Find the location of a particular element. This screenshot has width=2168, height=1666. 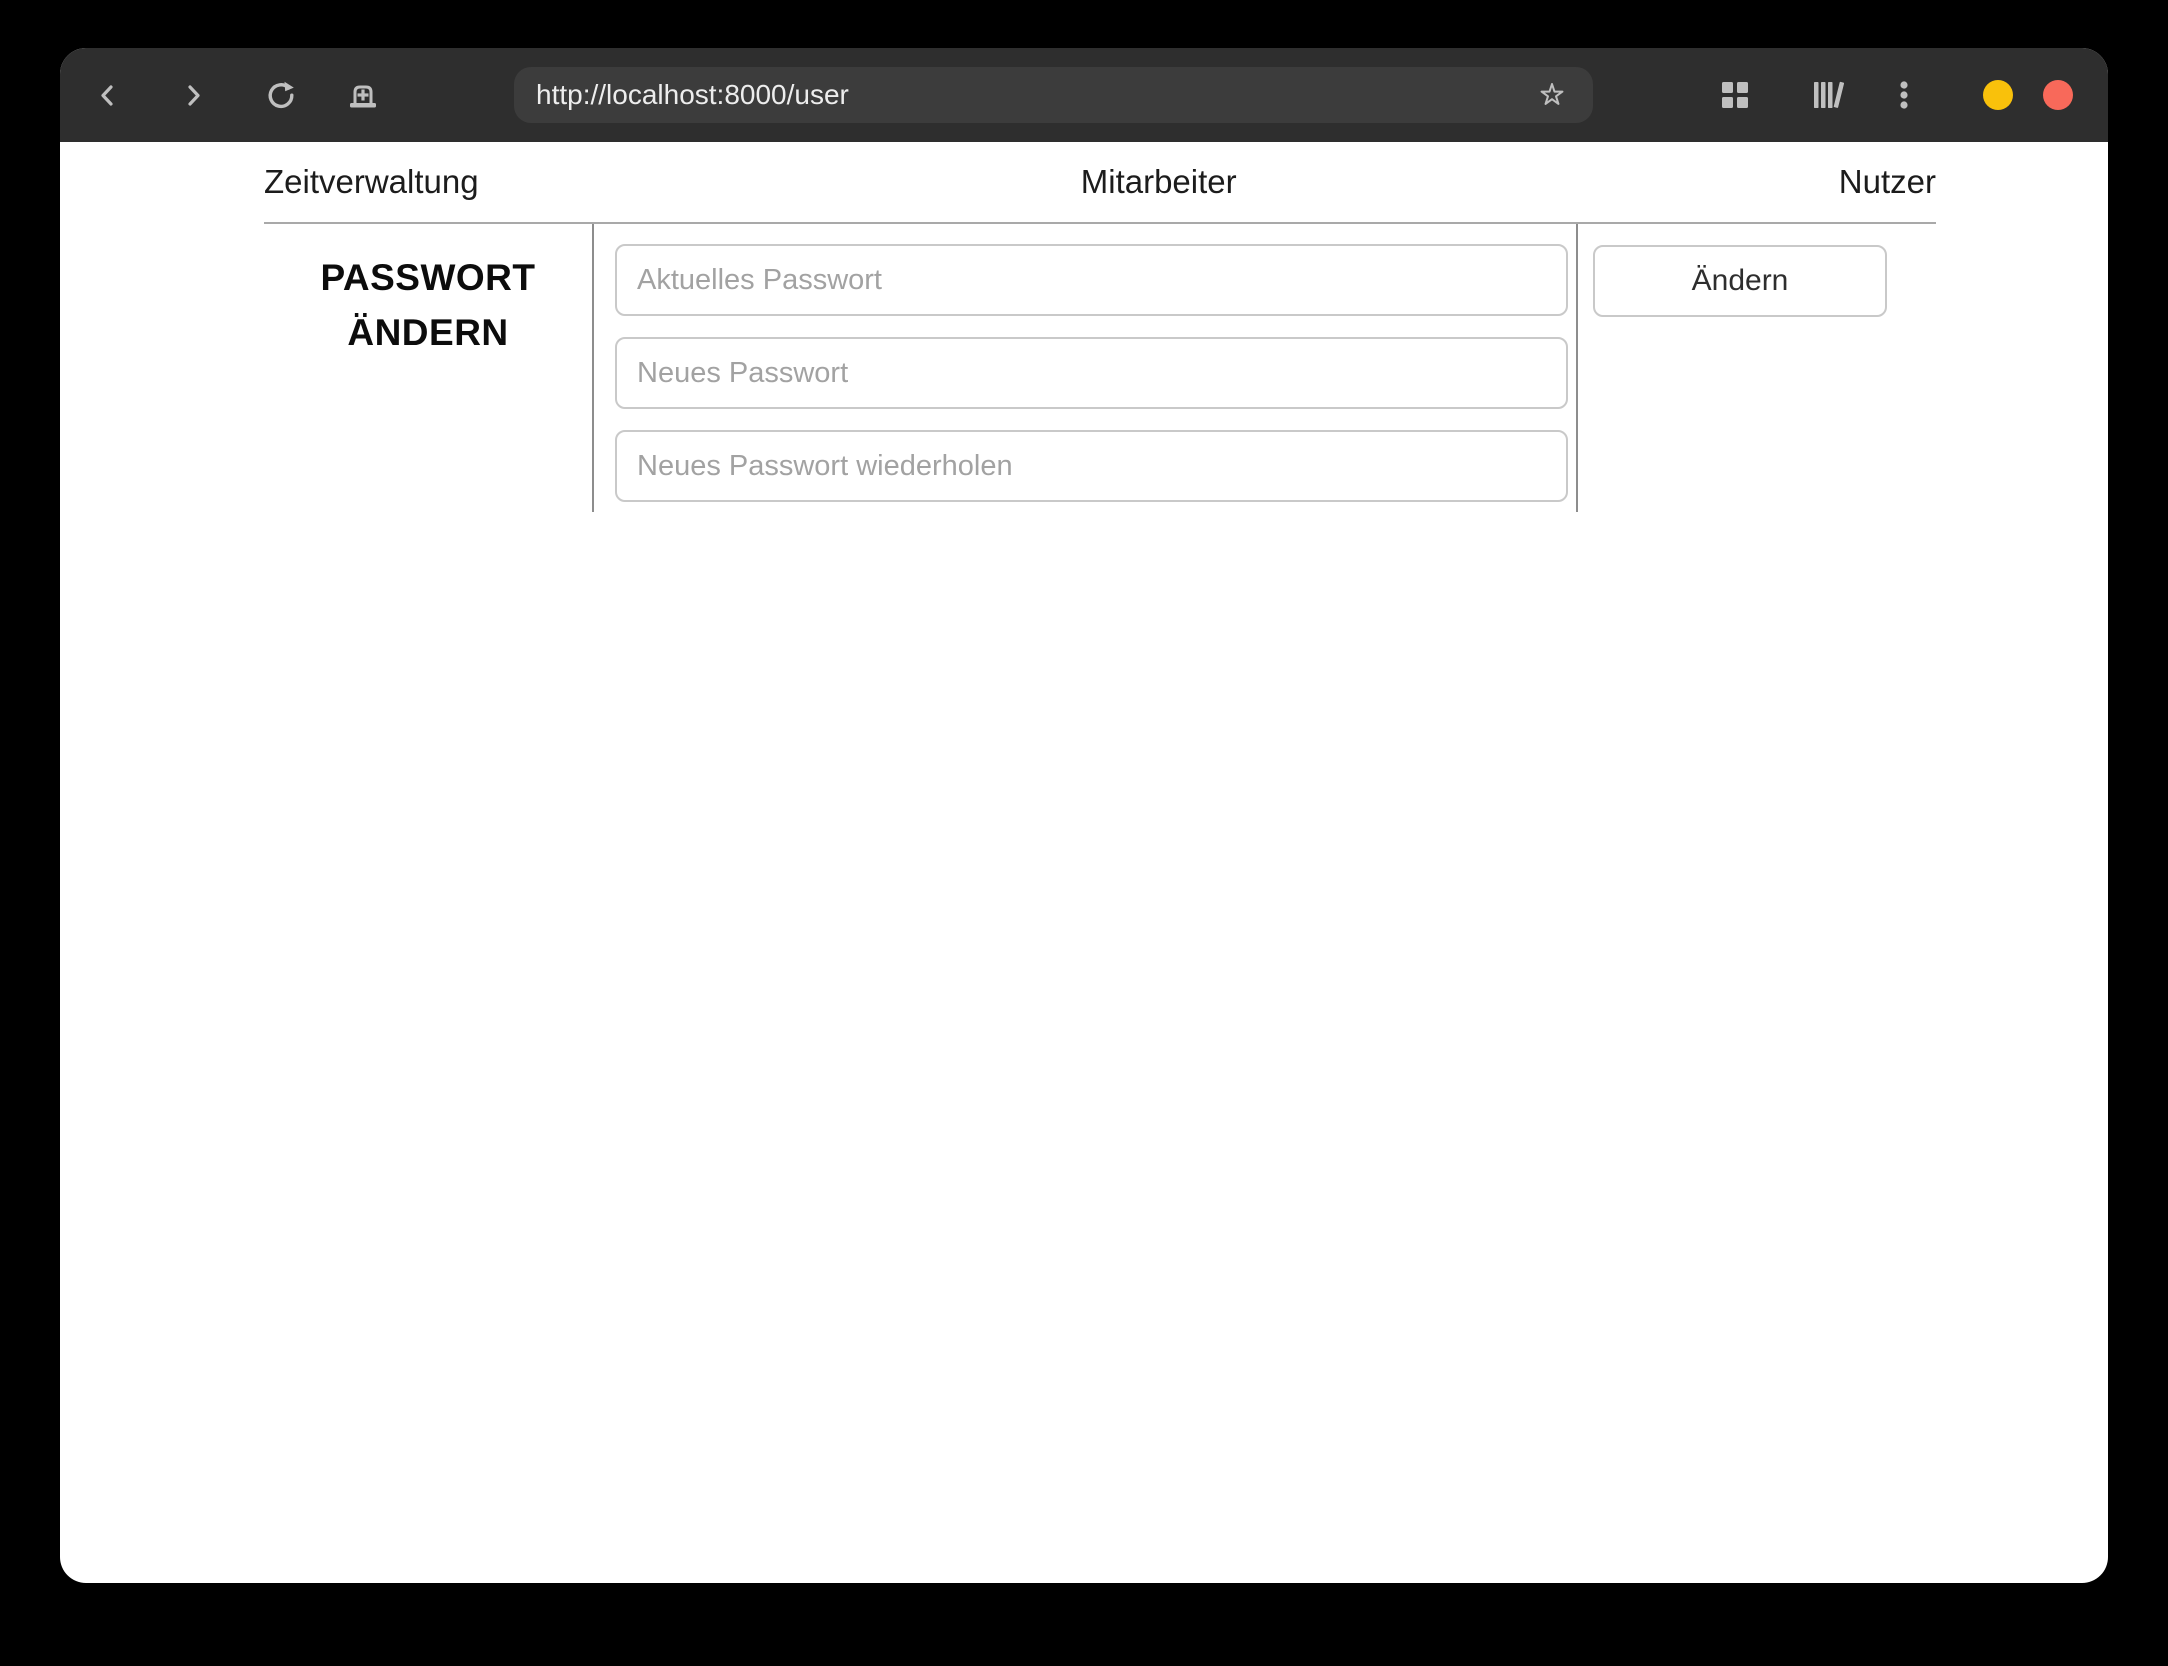

main-nav: Zeitverwaltung Mitarbeiter Nutzer is located at coordinates (1100, 183).